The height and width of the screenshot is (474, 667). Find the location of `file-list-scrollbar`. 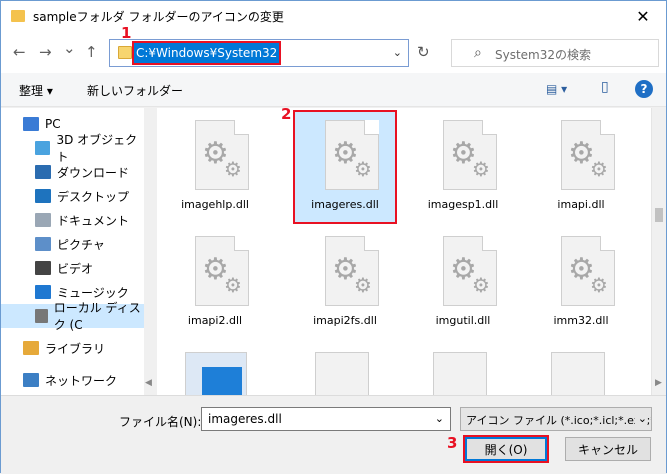

file-list-scrollbar is located at coordinates (658, 251).